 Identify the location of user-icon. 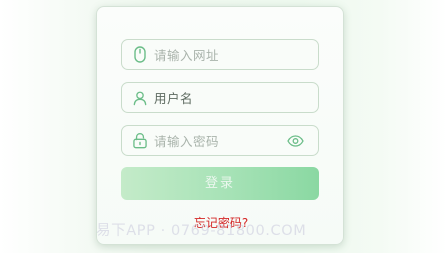
(140, 98).